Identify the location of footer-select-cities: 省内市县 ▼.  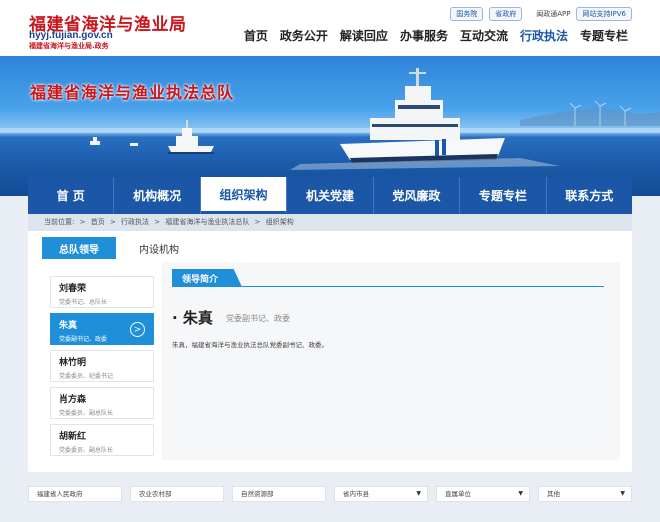
(381, 494).